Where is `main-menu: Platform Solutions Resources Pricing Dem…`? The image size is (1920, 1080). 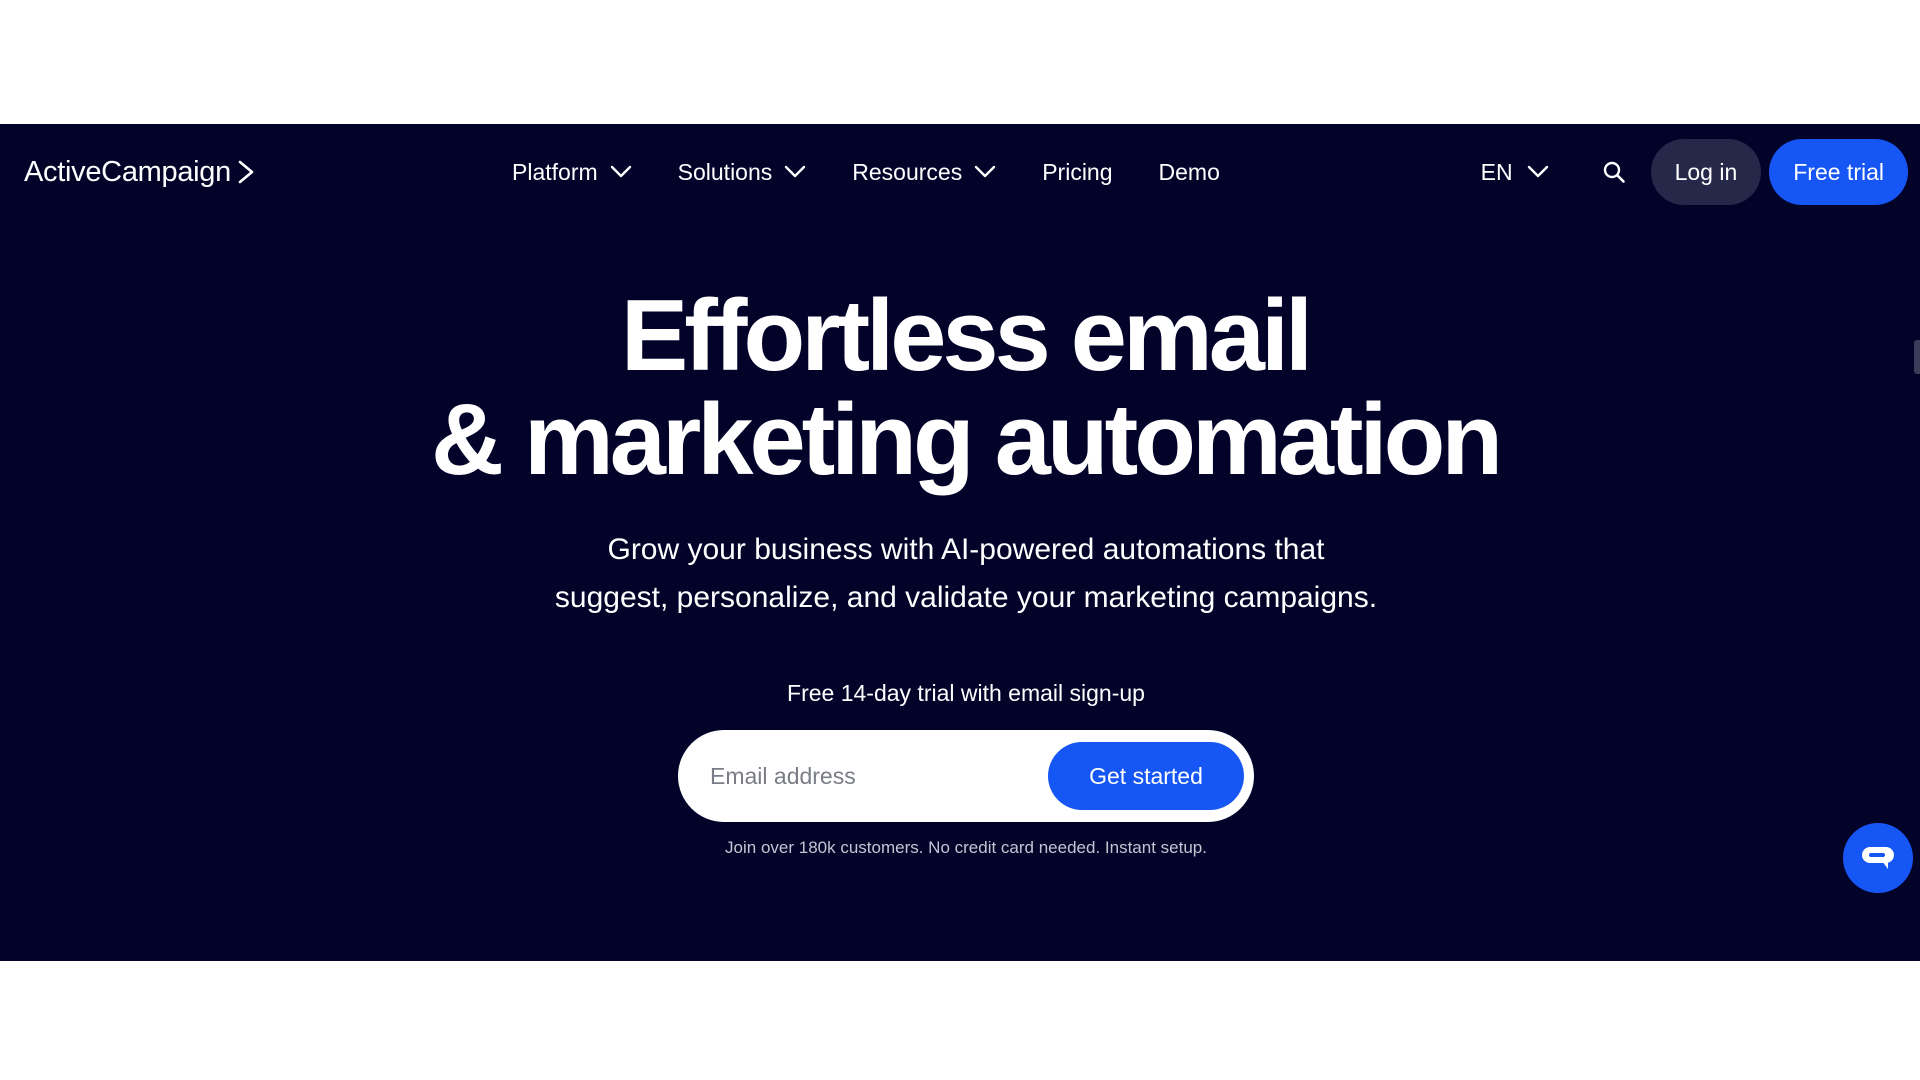
main-menu: Platform Solutions Resources Pricing Dem… is located at coordinates (889, 172).